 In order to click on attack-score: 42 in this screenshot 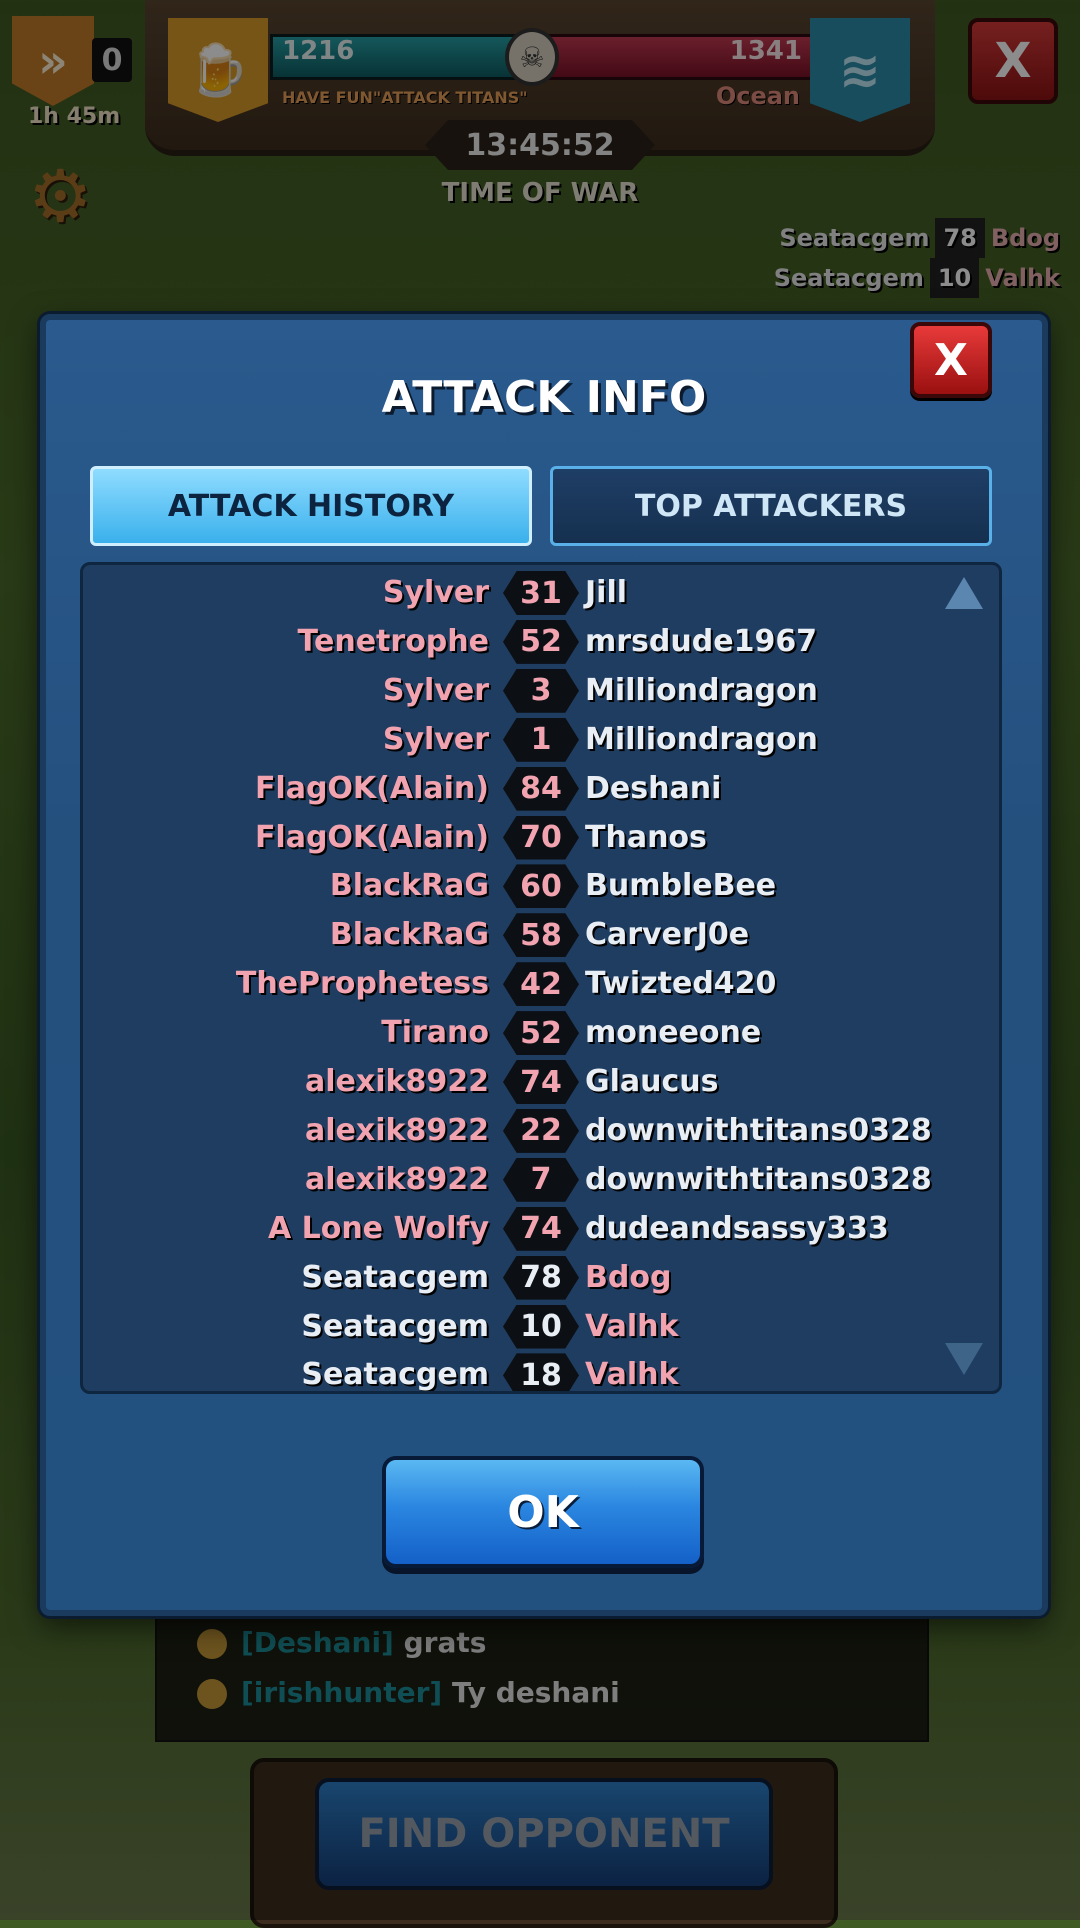, I will do `click(541, 984)`.